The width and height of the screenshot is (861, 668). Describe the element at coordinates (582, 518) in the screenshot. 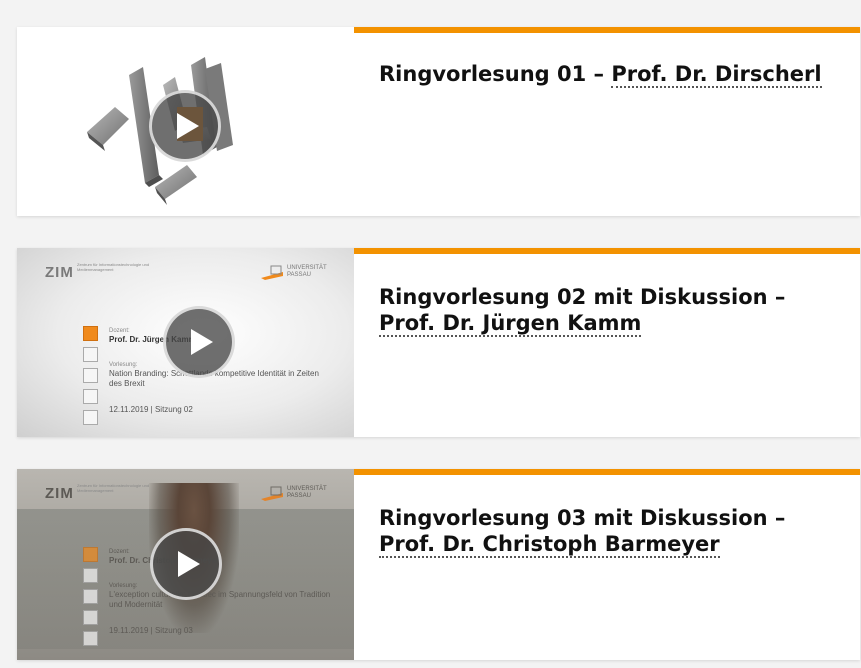

I see `video-title-text: Ringvorlesung 03 mit Diskussion –` at that location.